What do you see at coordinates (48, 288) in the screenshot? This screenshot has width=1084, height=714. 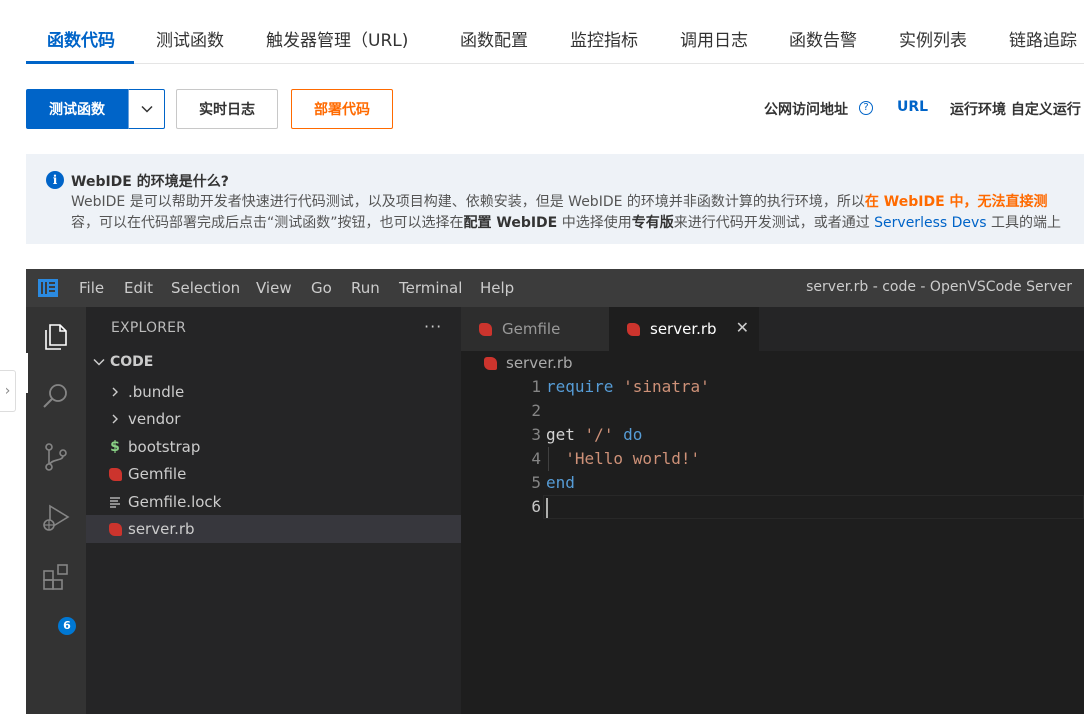 I see `vscode-logo-icon` at bounding box center [48, 288].